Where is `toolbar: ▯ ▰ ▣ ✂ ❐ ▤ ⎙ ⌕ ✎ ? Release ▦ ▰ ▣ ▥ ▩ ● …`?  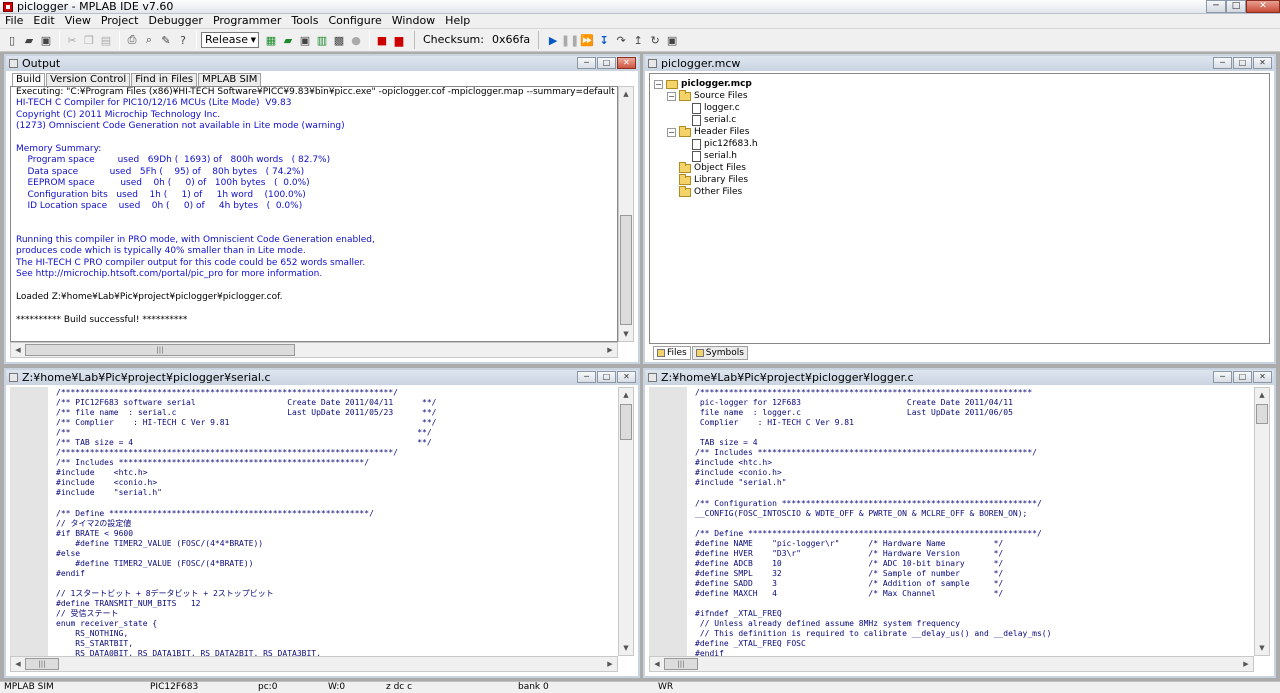
toolbar: ▯ ▰ ▣ ✂ ❐ ▤ ⎙ ⌕ ✎ ? Release ▦ ▰ ▣ ▥ ▩ ● … is located at coordinates (640, 40).